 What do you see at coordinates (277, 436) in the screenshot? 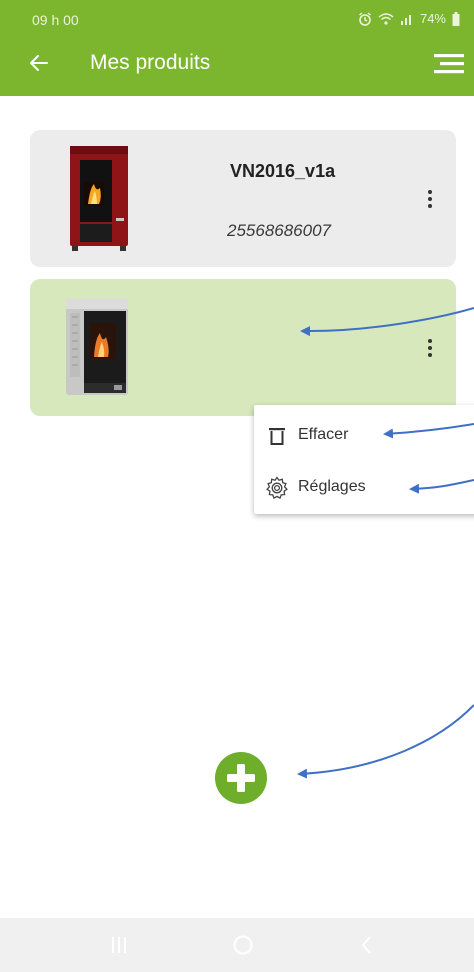
I see `trash-icon` at bounding box center [277, 436].